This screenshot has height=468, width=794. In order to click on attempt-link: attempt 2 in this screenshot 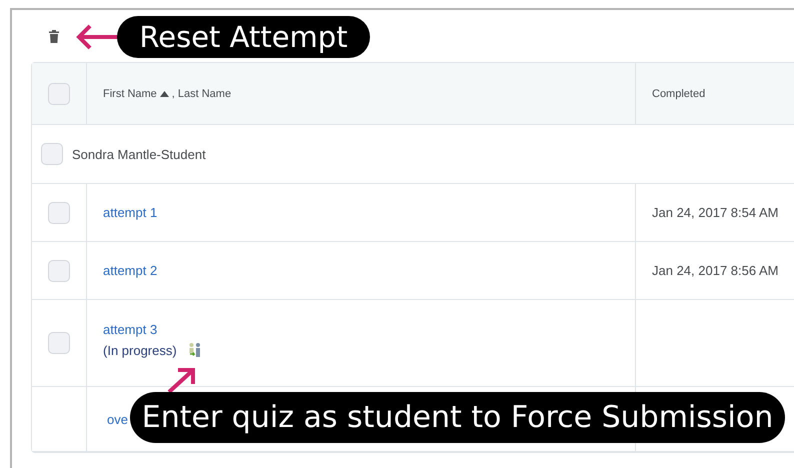, I will do `click(130, 270)`.